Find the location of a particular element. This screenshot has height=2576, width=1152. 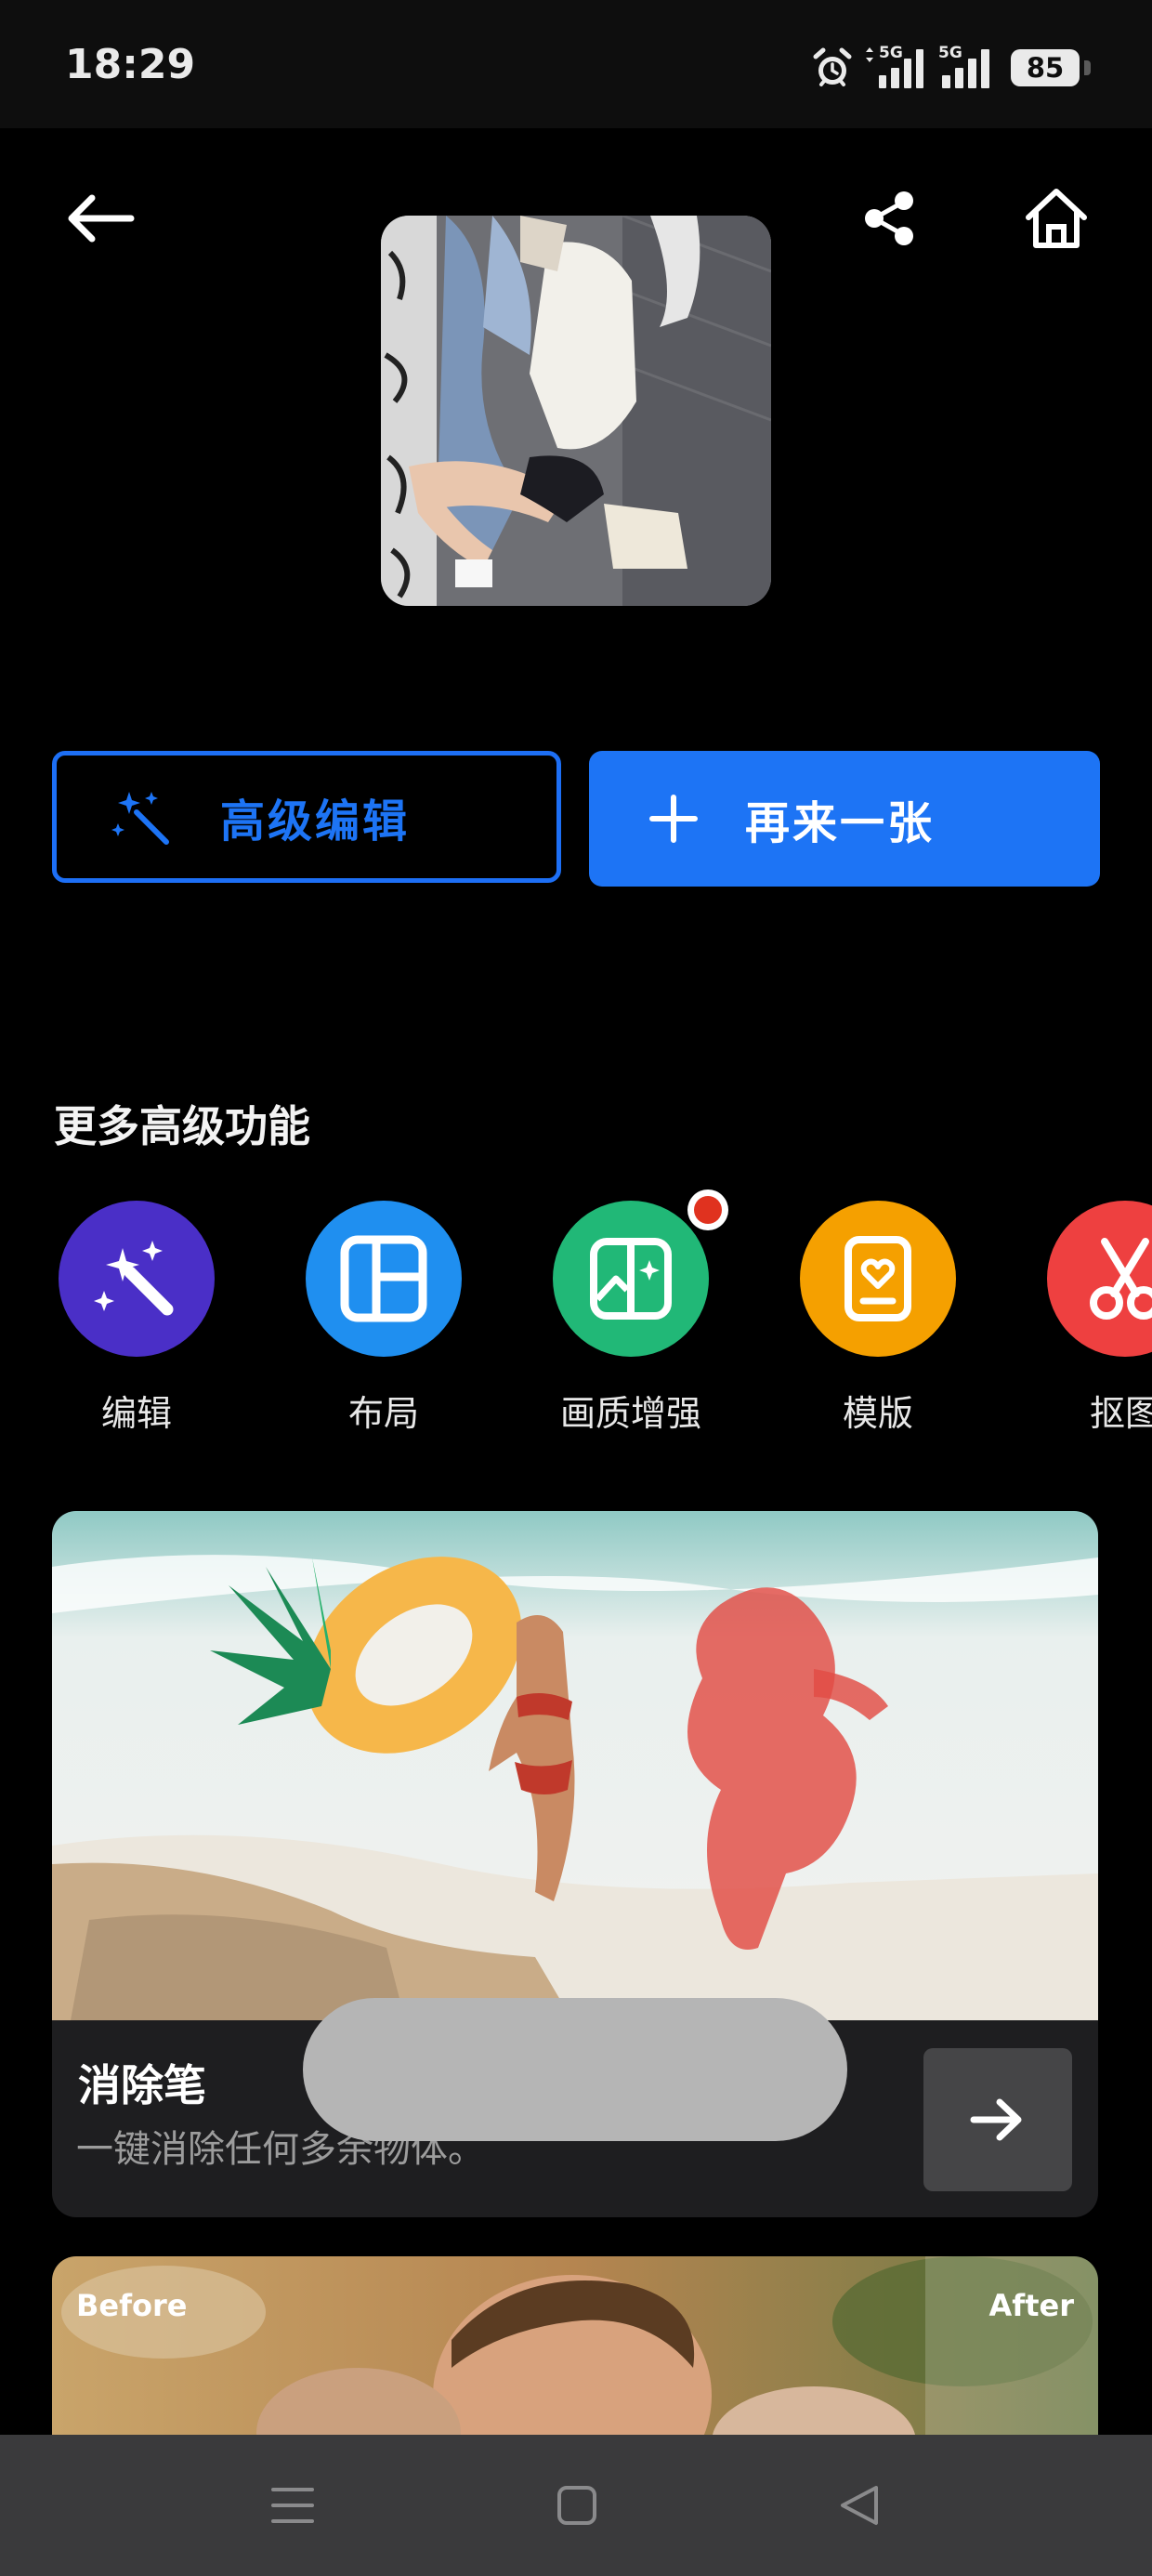

back-button is located at coordinates (99, 218).